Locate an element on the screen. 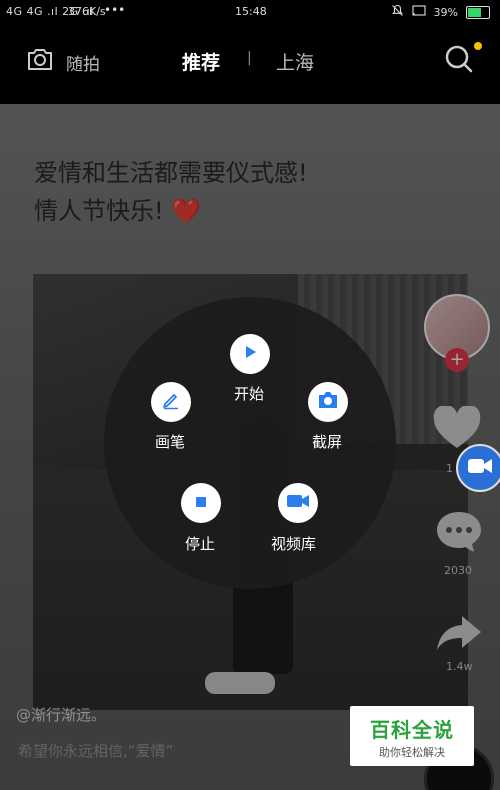  watermark-logo: 百科全说 助你轻松解决 is located at coordinates (412, 736).